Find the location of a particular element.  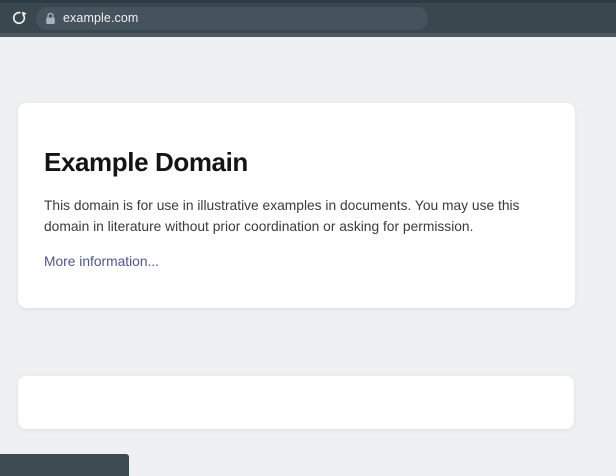

url-text: example.com is located at coordinates (101, 18).